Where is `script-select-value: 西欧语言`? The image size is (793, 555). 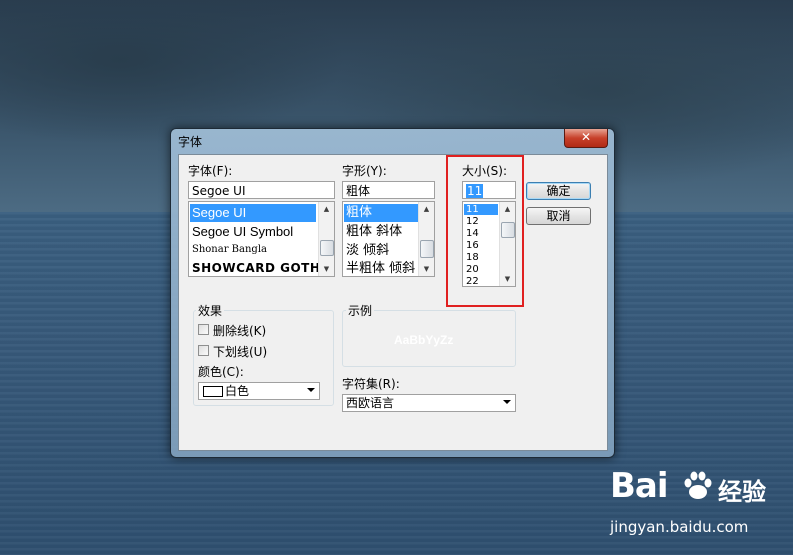 script-select-value: 西欧语言 is located at coordinates (370, 403).